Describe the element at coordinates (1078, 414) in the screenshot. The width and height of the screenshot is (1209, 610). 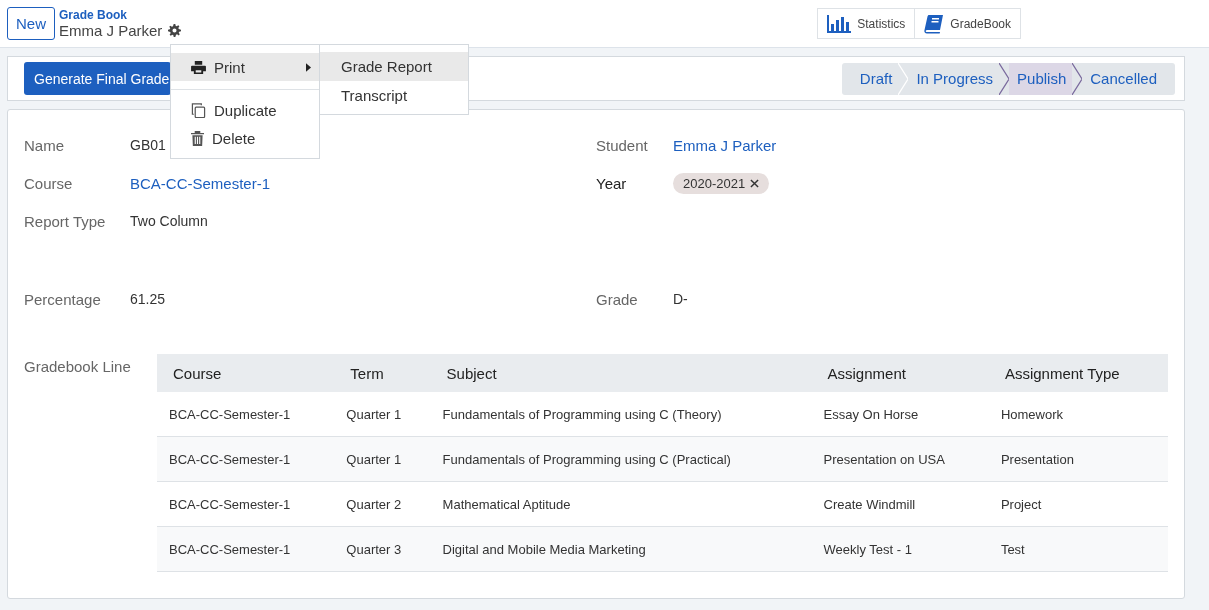
I see `table-cell: Homework` at that location.